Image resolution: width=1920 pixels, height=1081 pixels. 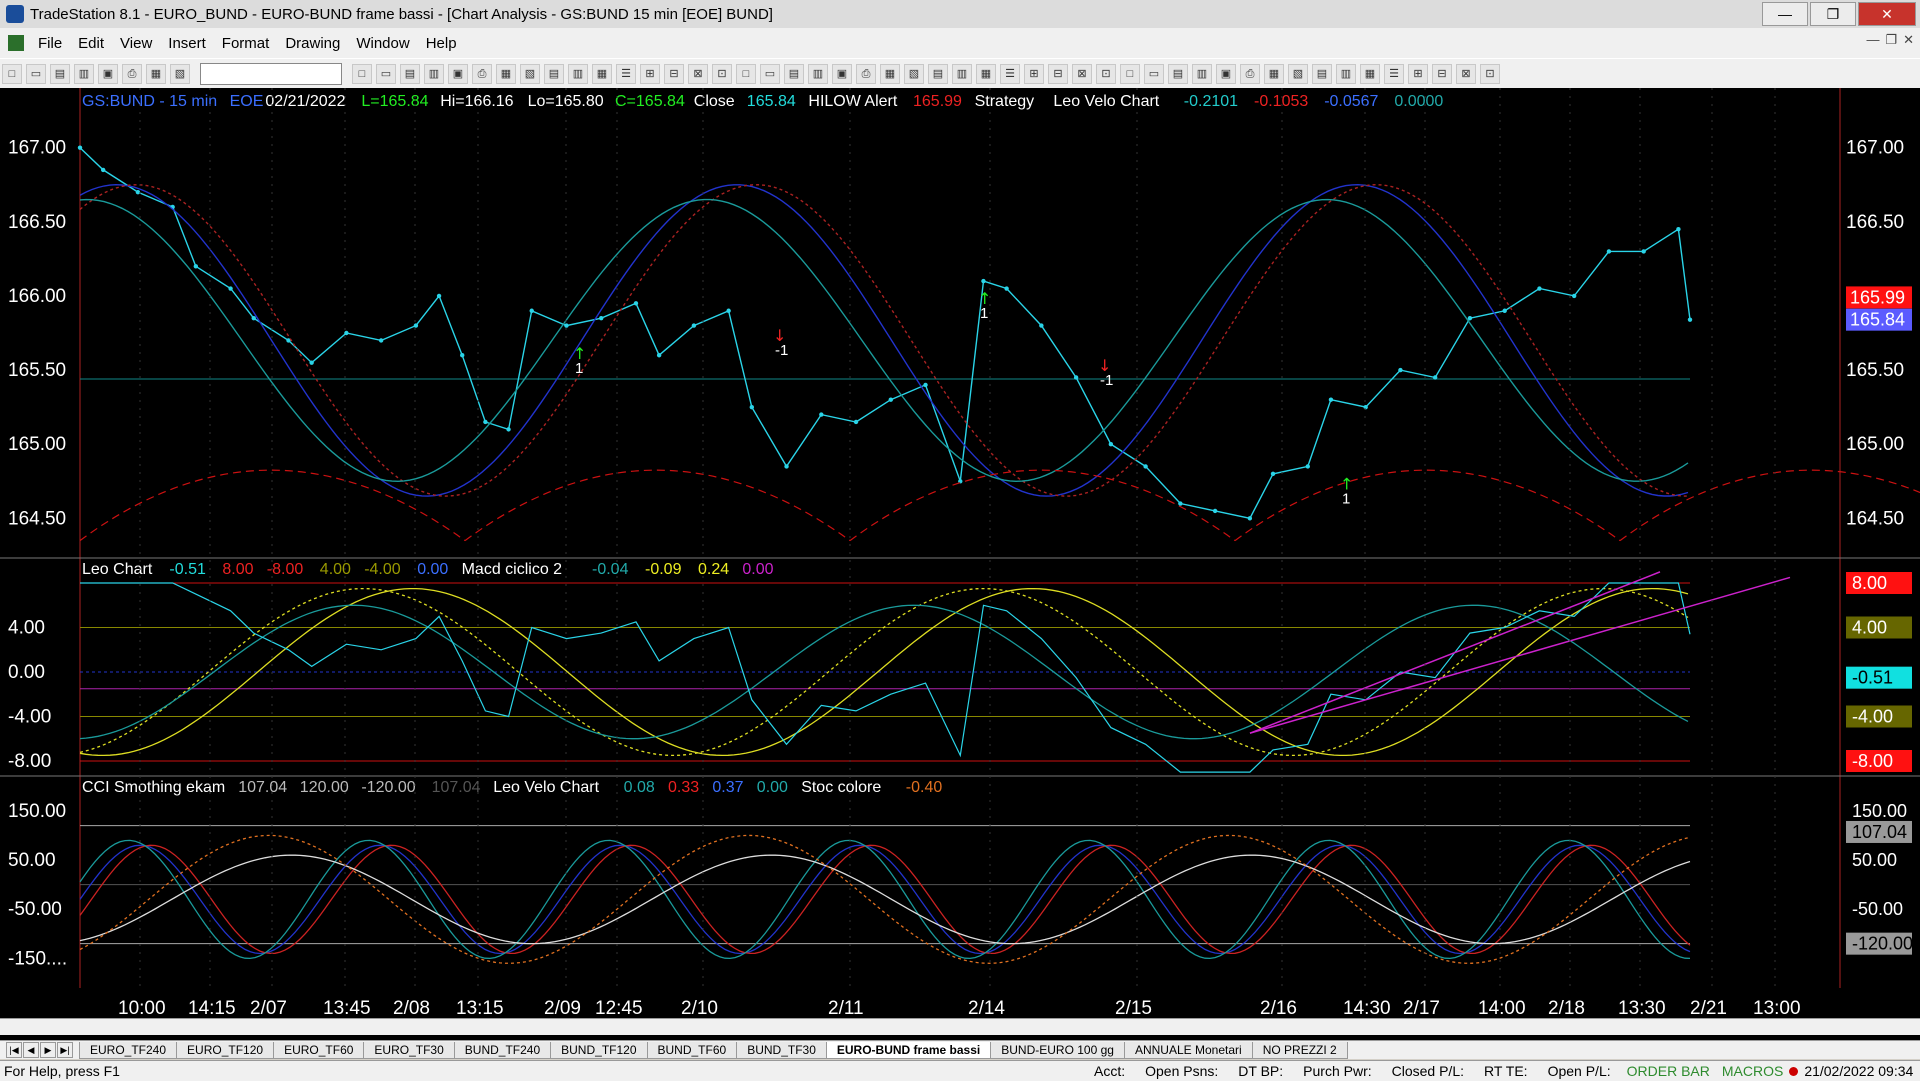 What do you see at coordinates (1872, 40) in the screenshot?
I see `mdi-minimize-icon: —` at bounding box center [1872, 40].